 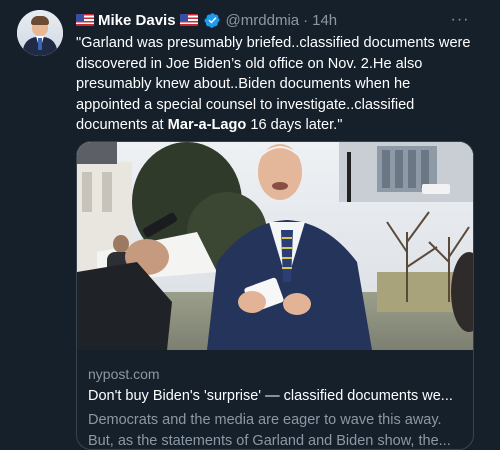 I want to click on tweet-text-part: 16 days later.", so click(x=294, y=125).